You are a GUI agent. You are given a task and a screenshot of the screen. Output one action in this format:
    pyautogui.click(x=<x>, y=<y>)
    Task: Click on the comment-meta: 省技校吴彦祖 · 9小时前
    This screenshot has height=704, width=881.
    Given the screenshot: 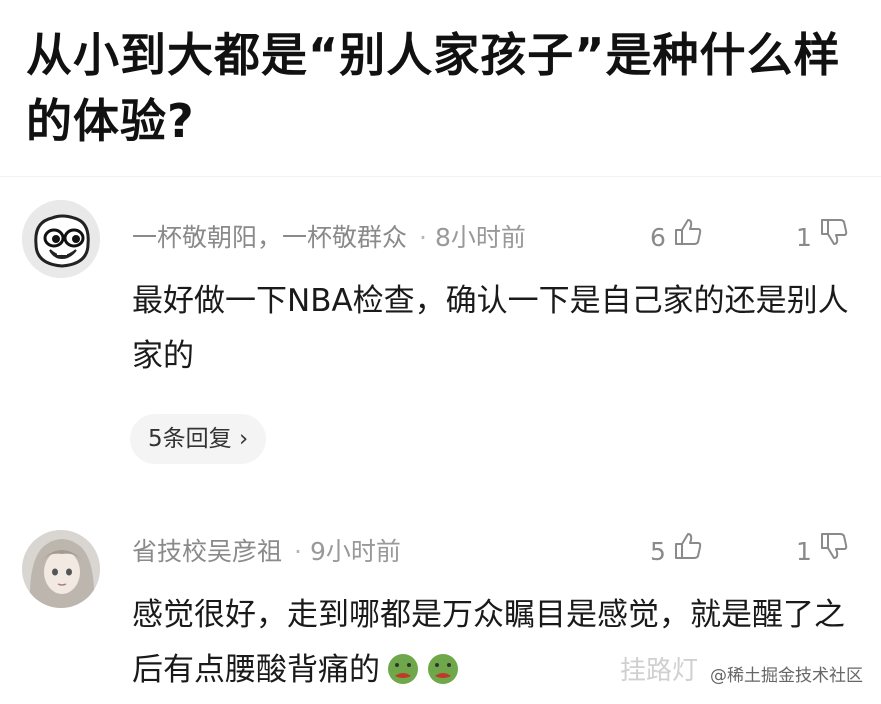 What is the action you would take?
    pyautogui.click(x=266, y=552)
    